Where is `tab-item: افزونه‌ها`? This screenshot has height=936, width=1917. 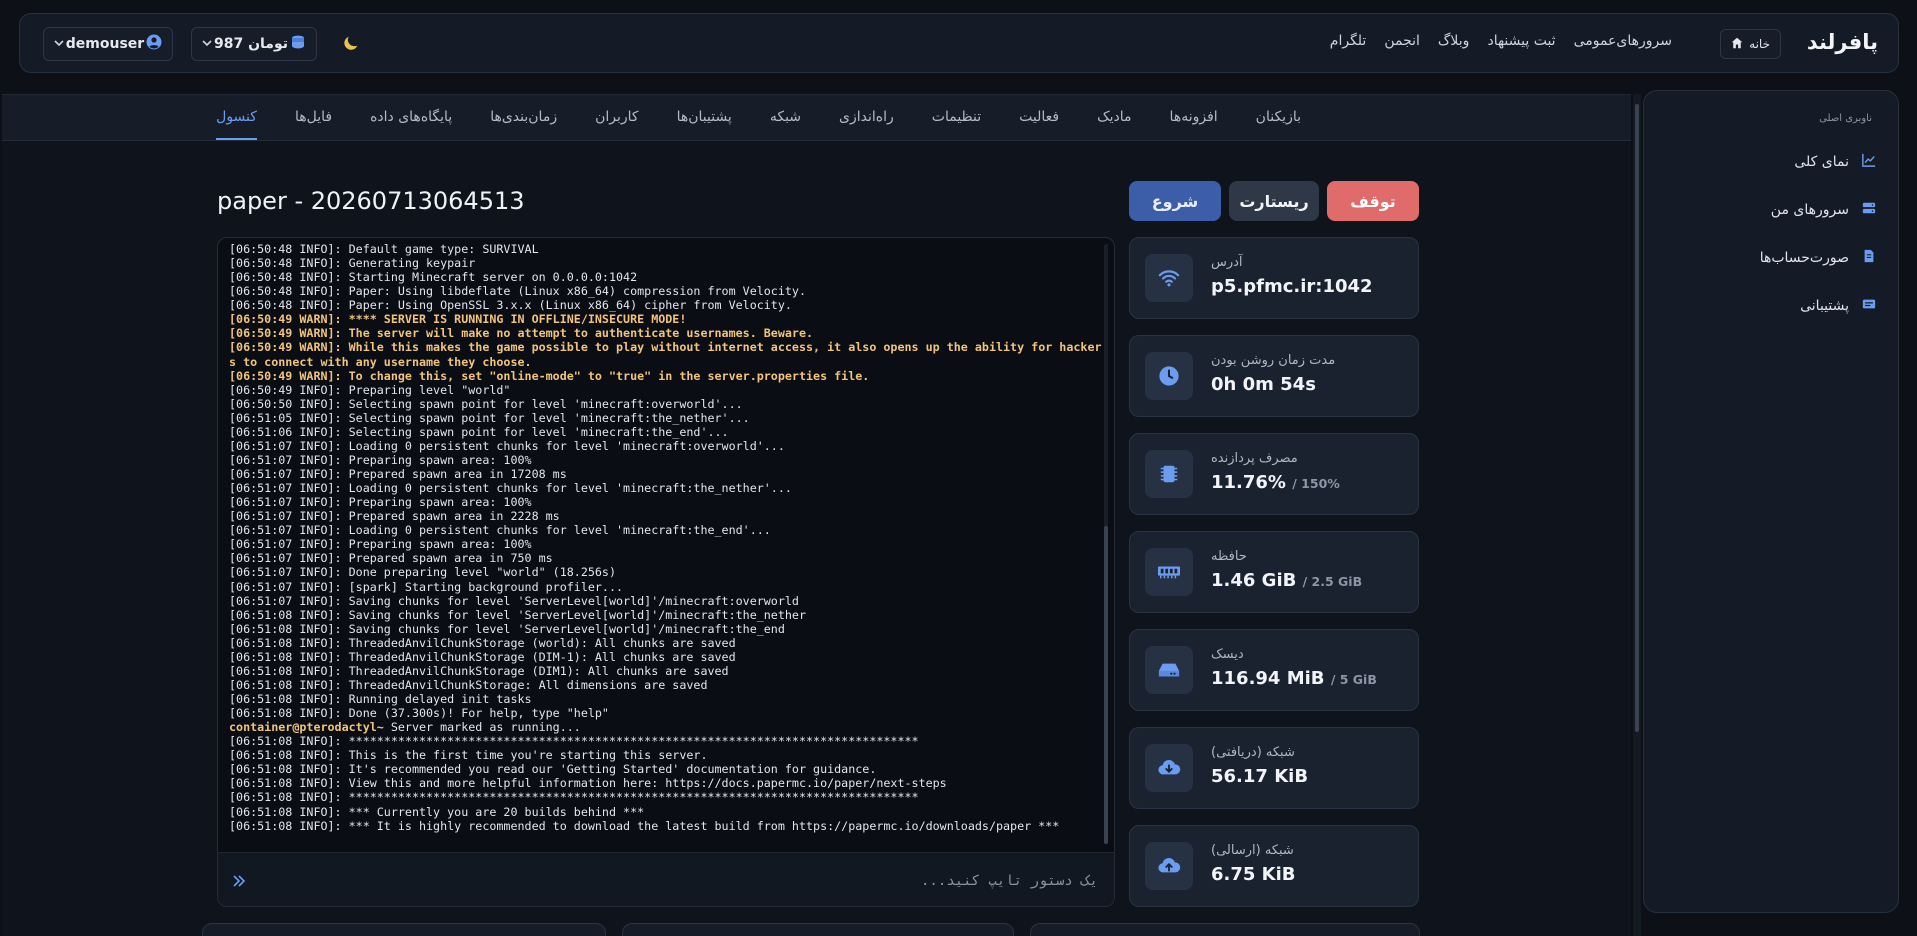
tab-item: افزونه‌ها is located at coordinates (1194, 124).